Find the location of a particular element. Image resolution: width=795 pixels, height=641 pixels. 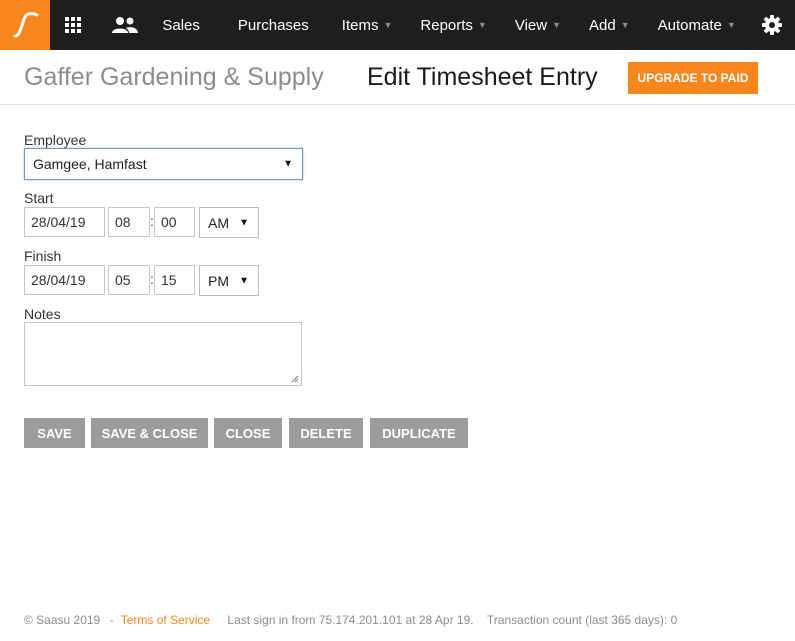

nav-automate: Automate ▼ is located at coordinates (697, 25).